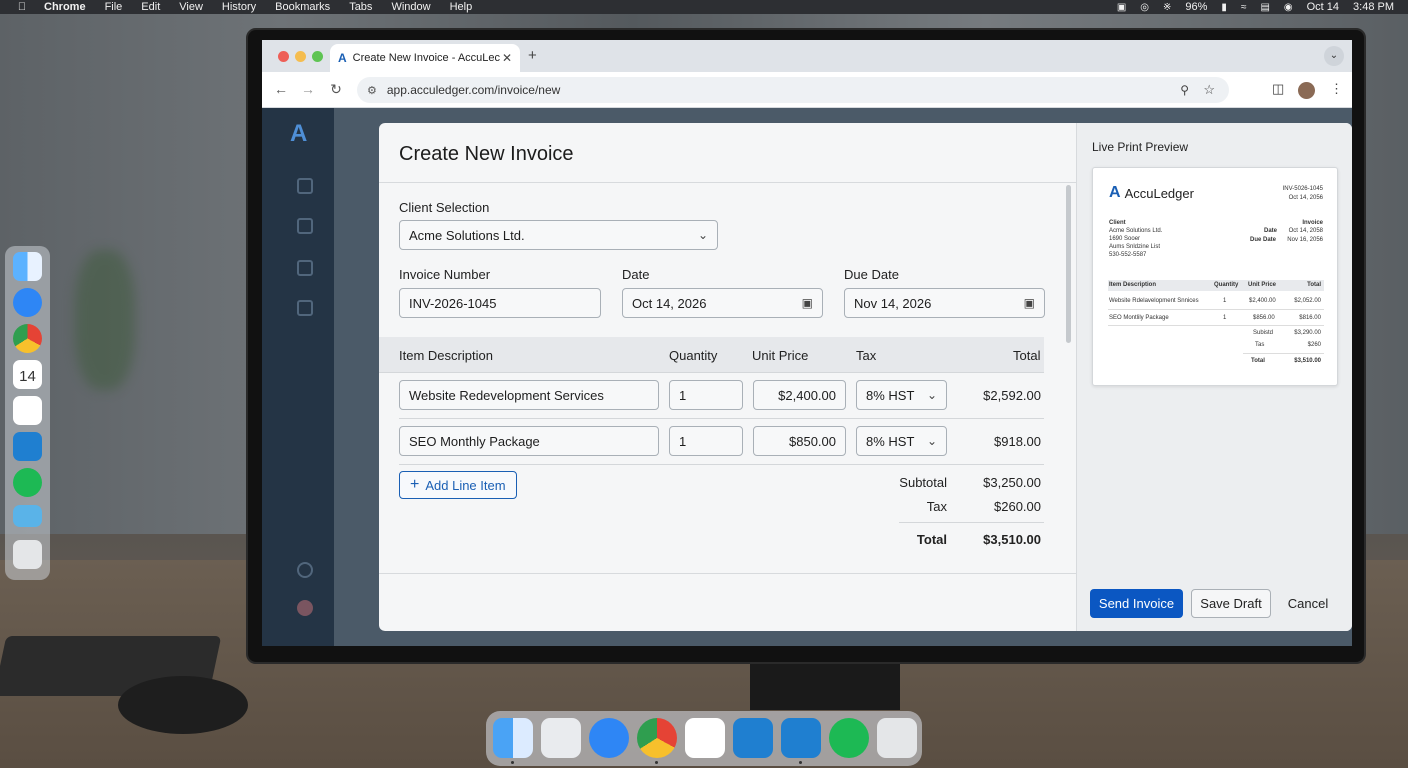 The image size is (1408, 768). I want to click on form-scrollbar, so click(1068, 264).